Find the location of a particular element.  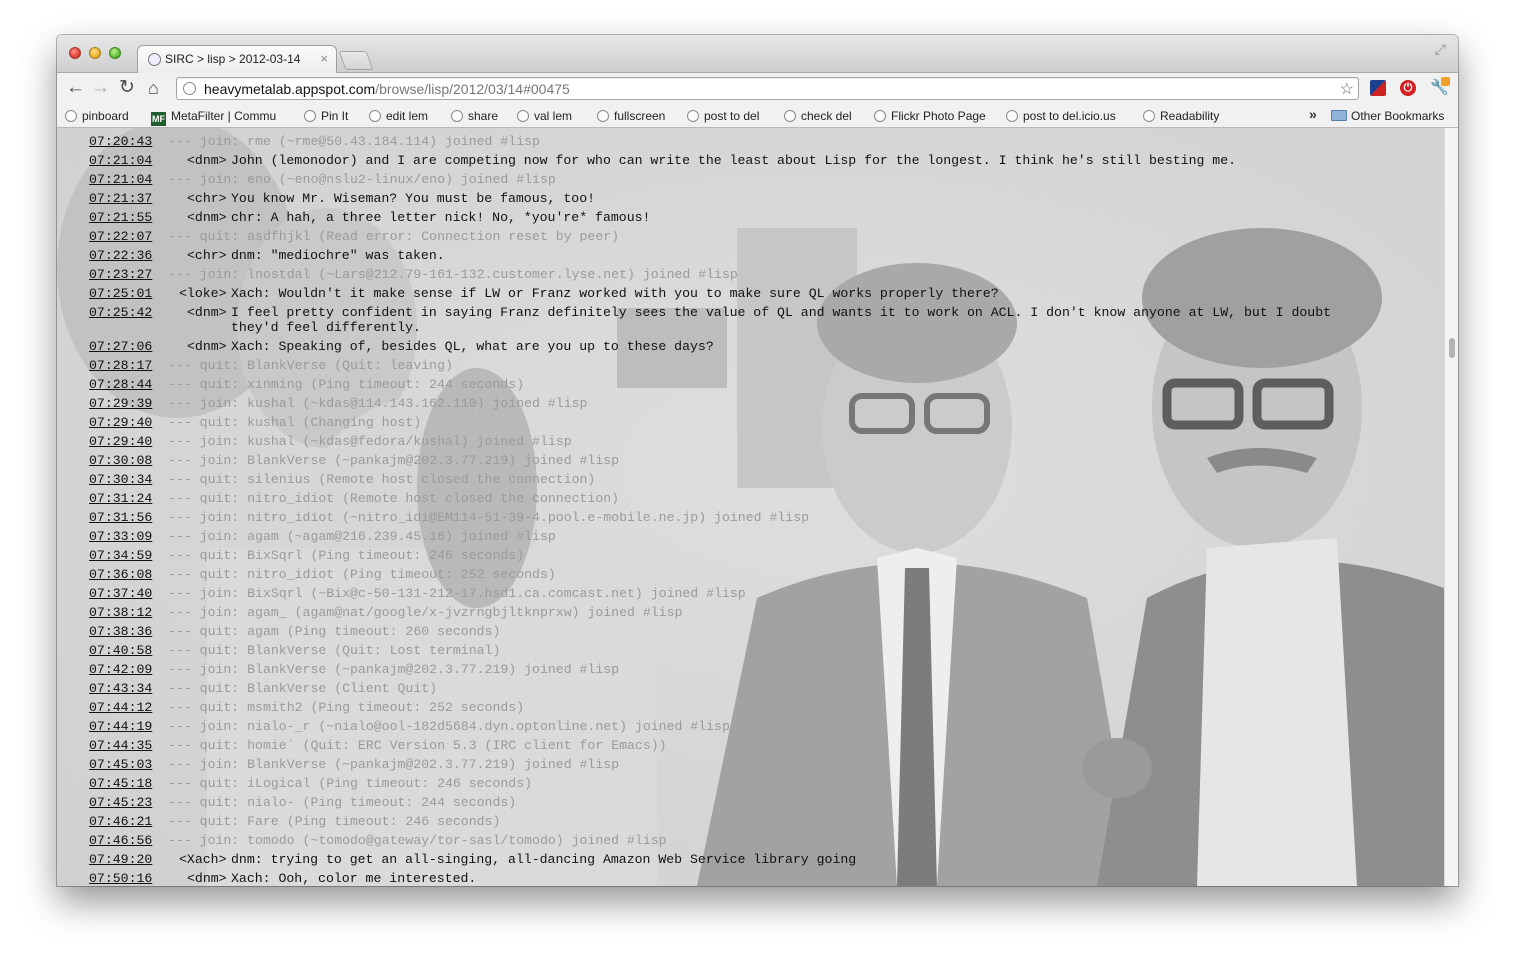

bookmark-post-to-delicious: post to del.icio.us is located at coordinates (1061, 116).